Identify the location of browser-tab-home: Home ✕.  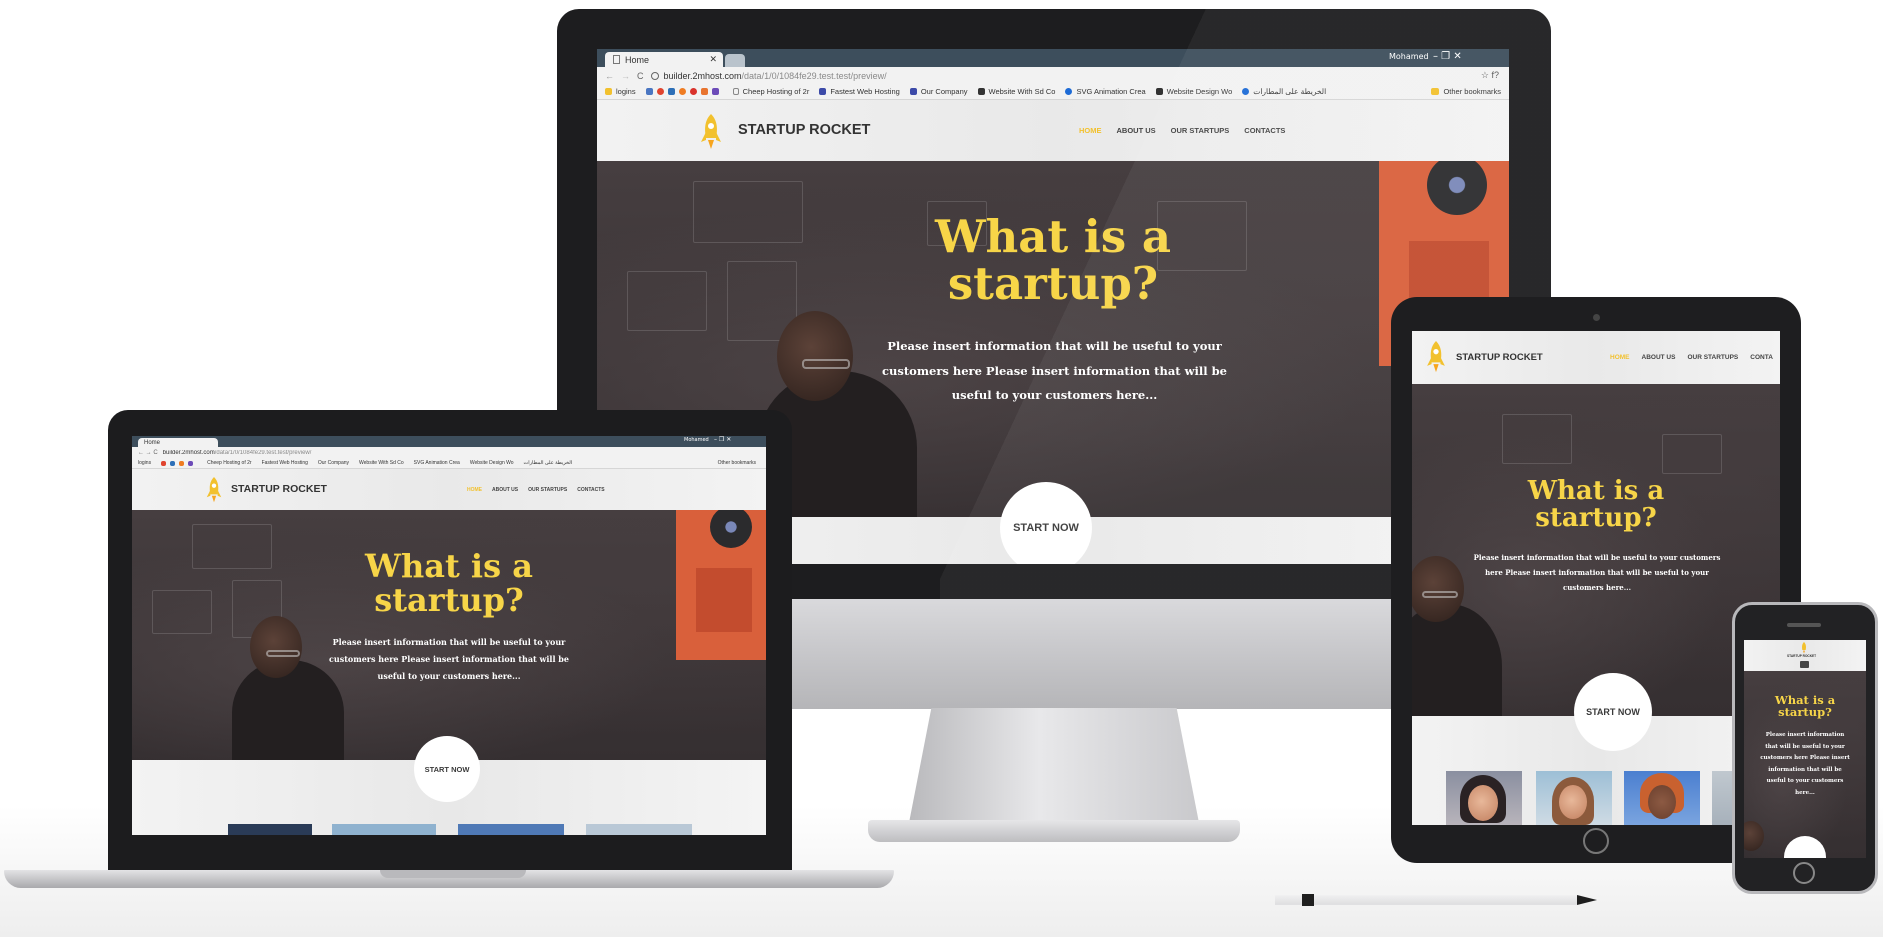
(664, 59).